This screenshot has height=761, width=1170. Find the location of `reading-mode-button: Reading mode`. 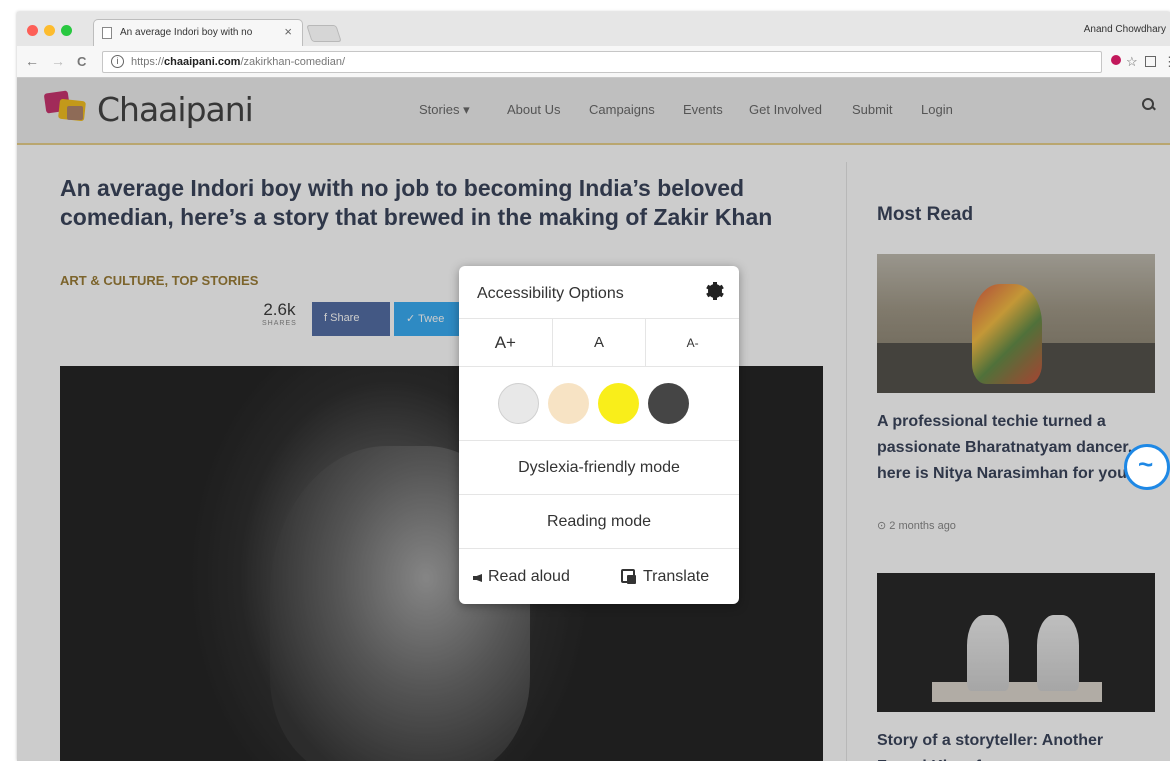

reading-mode-button: Reading mode is located at coordinates (599, 522).